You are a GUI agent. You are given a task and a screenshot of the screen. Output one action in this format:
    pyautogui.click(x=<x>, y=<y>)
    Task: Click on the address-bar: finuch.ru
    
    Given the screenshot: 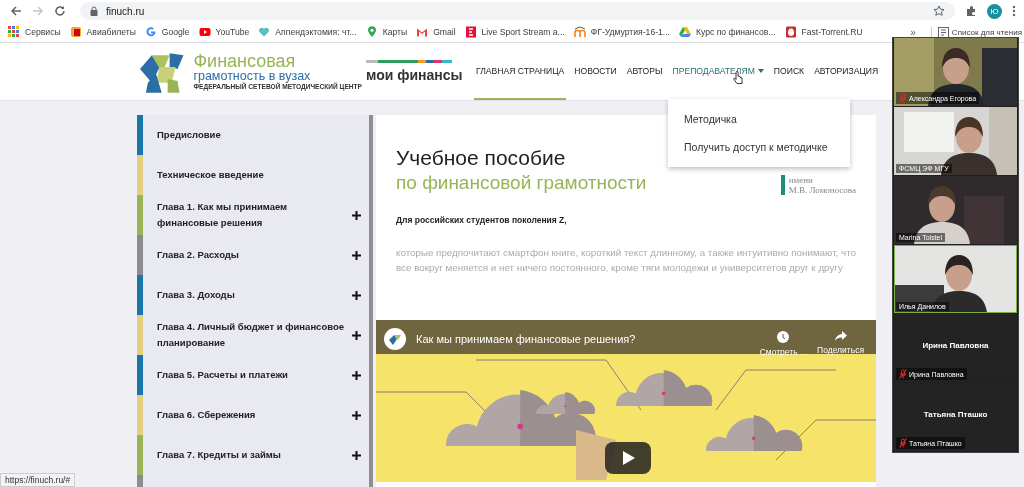 What is the action you would take?
    pyautogui.click(x=517, y=11)
    